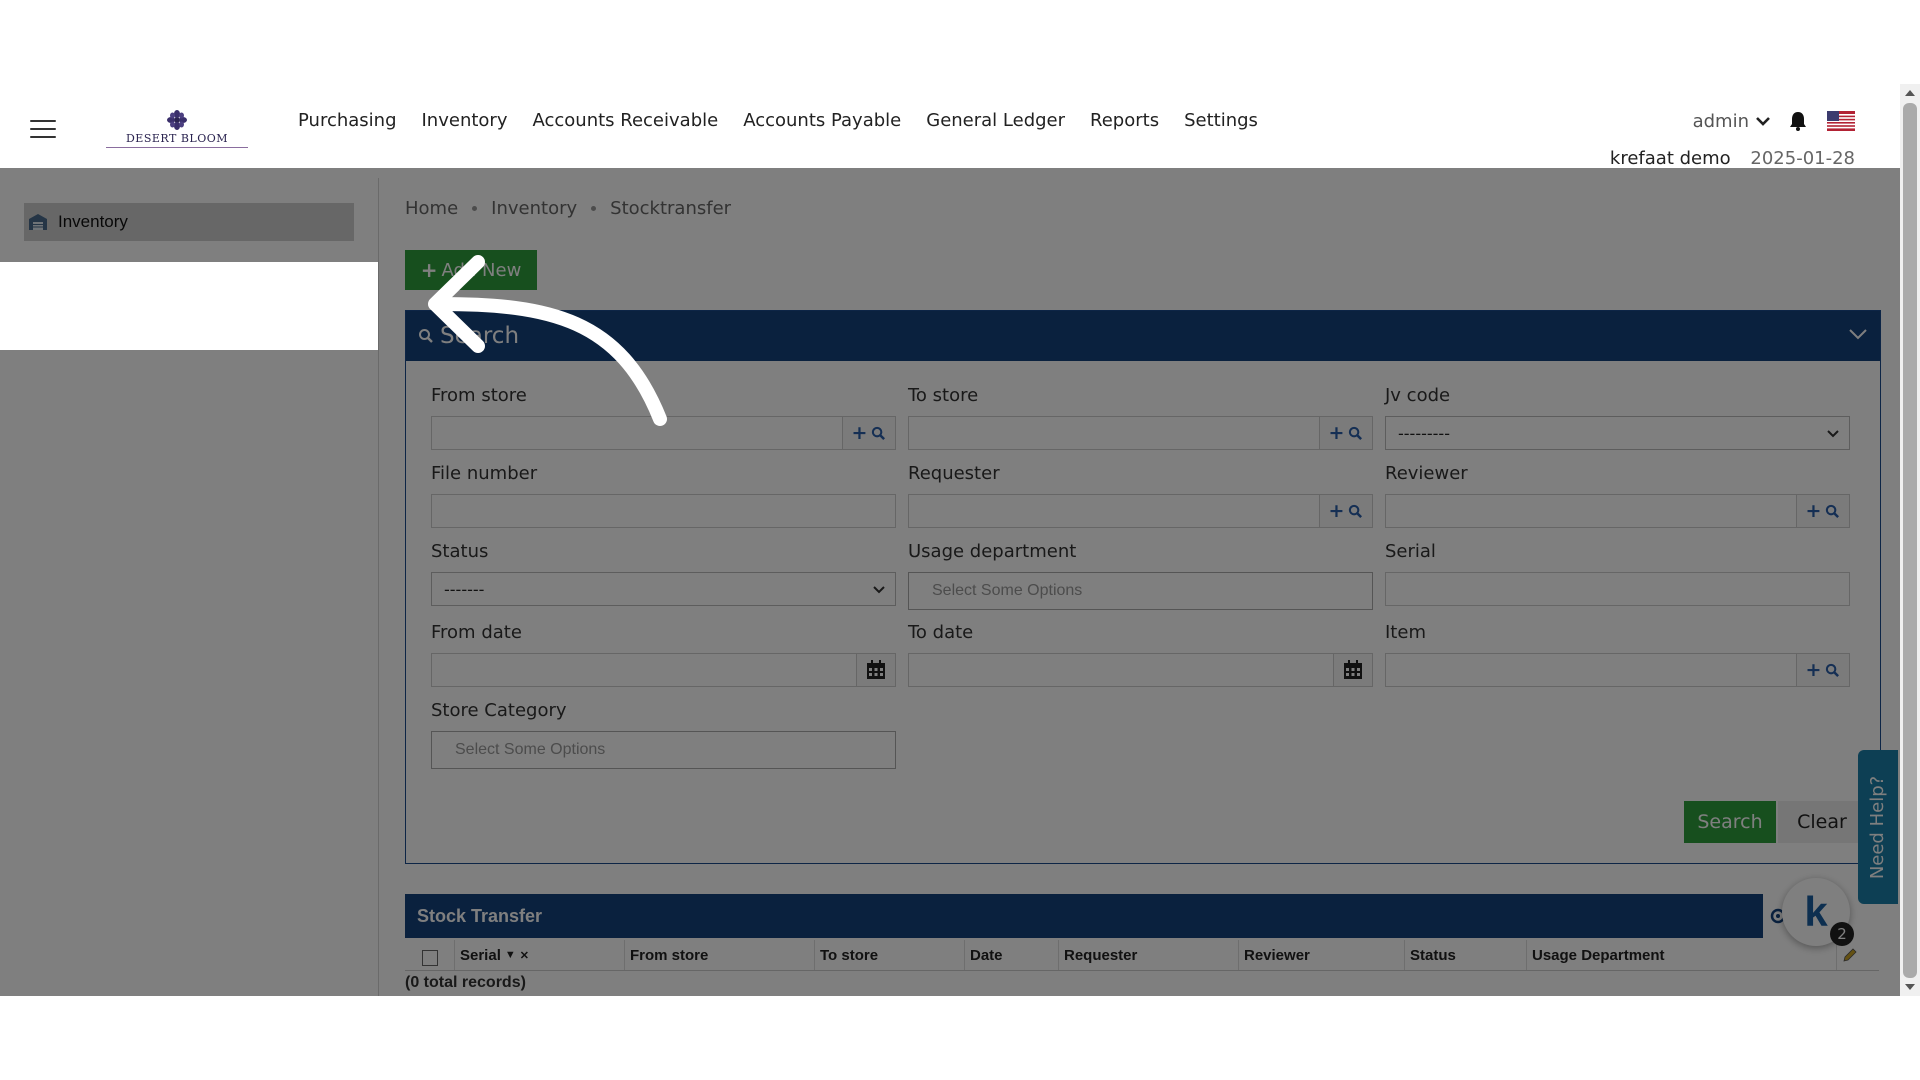 The height and width of the screenshot is (1080, 1920). I want to click on need-help-label: Need Help?, so click(1878, 827).